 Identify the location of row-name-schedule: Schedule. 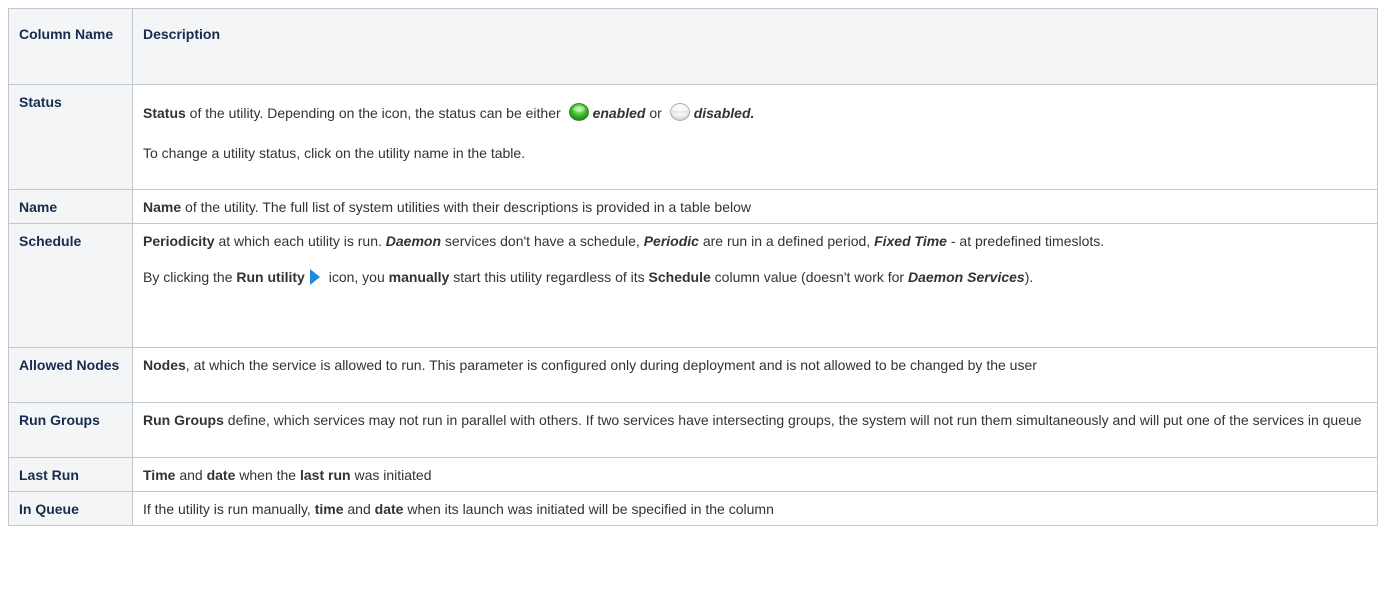
(70, 285).